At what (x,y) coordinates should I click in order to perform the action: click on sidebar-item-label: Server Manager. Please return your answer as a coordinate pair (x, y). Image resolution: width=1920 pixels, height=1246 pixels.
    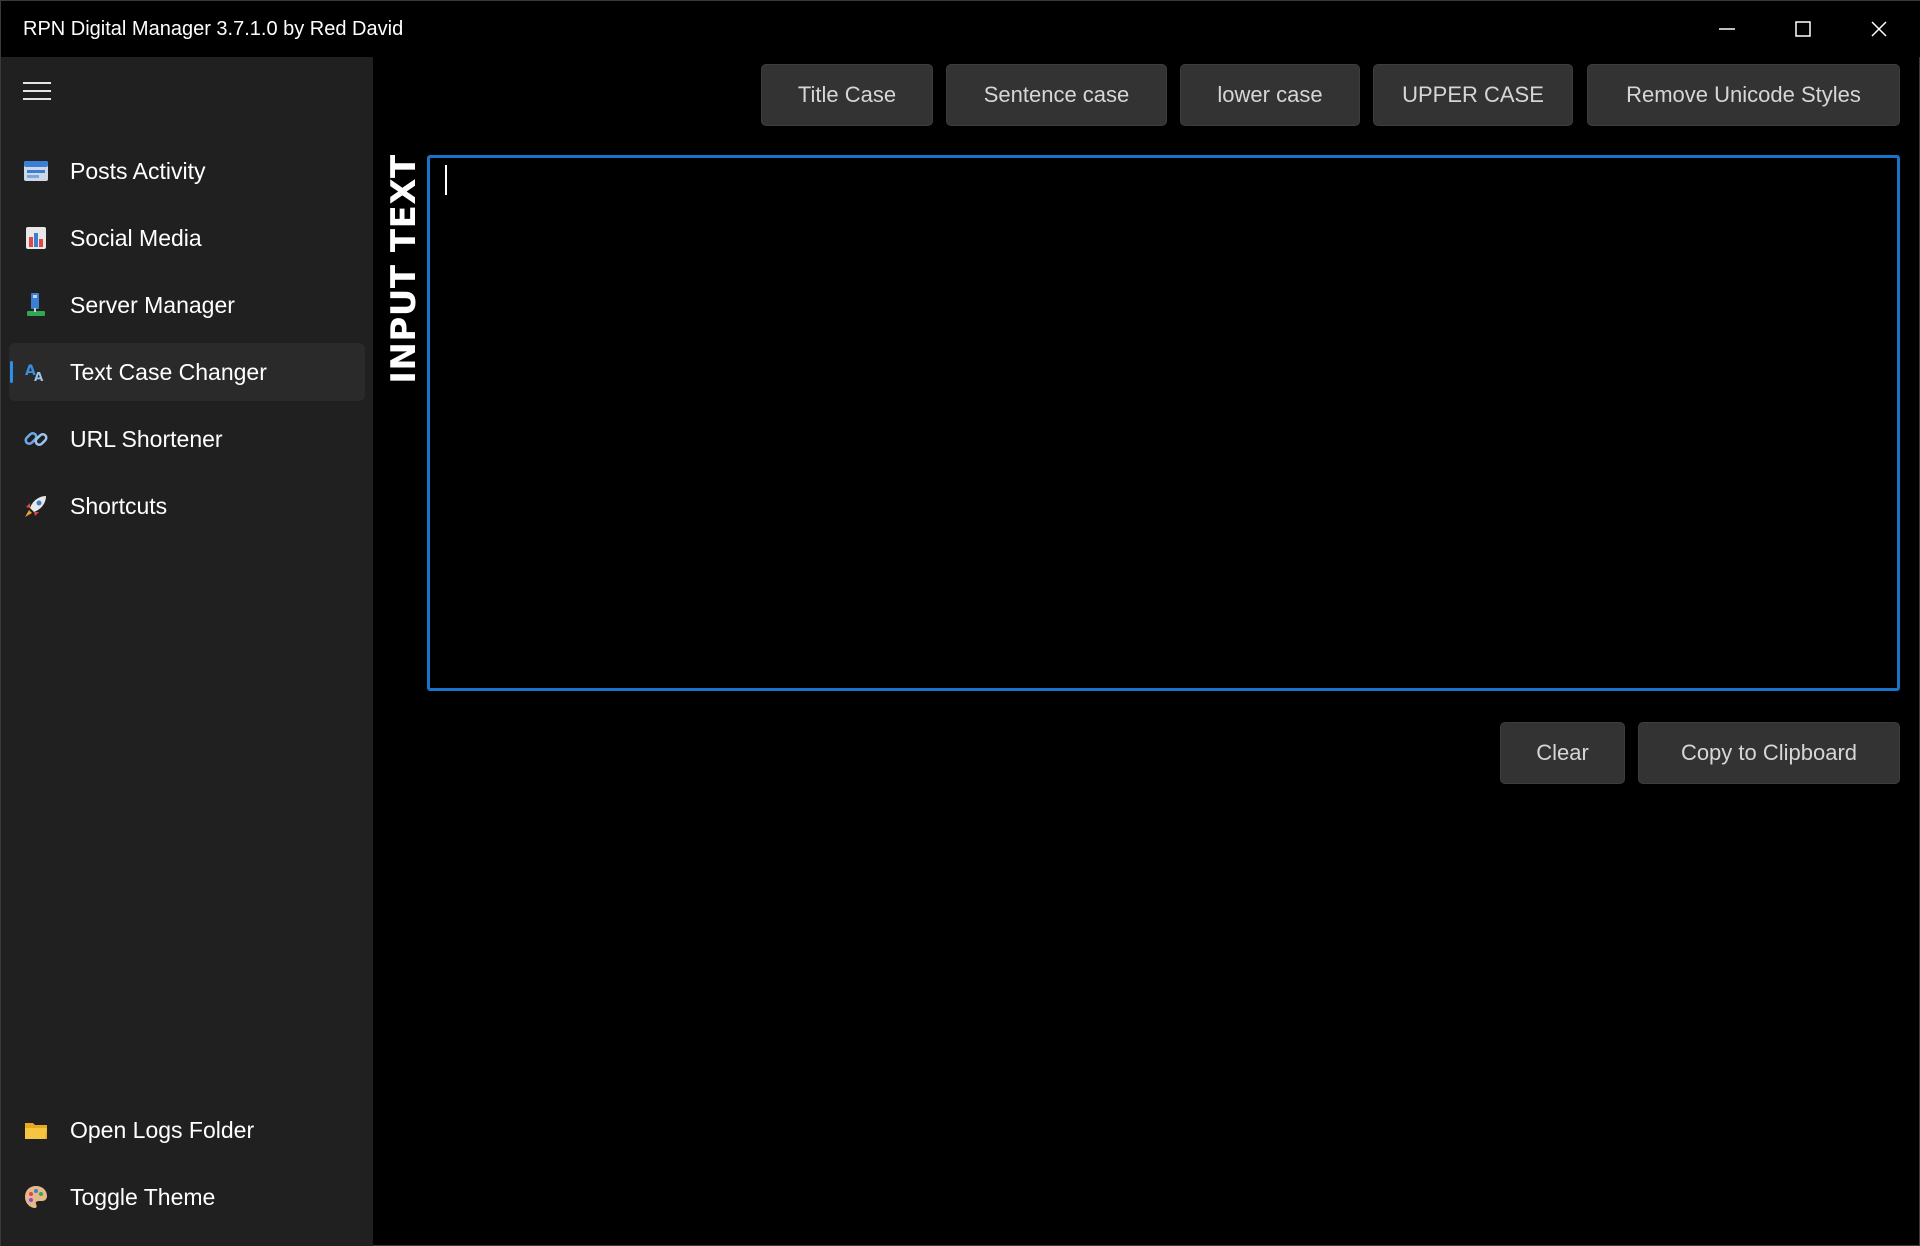
    Looking at the image, I should click on (152, 304).